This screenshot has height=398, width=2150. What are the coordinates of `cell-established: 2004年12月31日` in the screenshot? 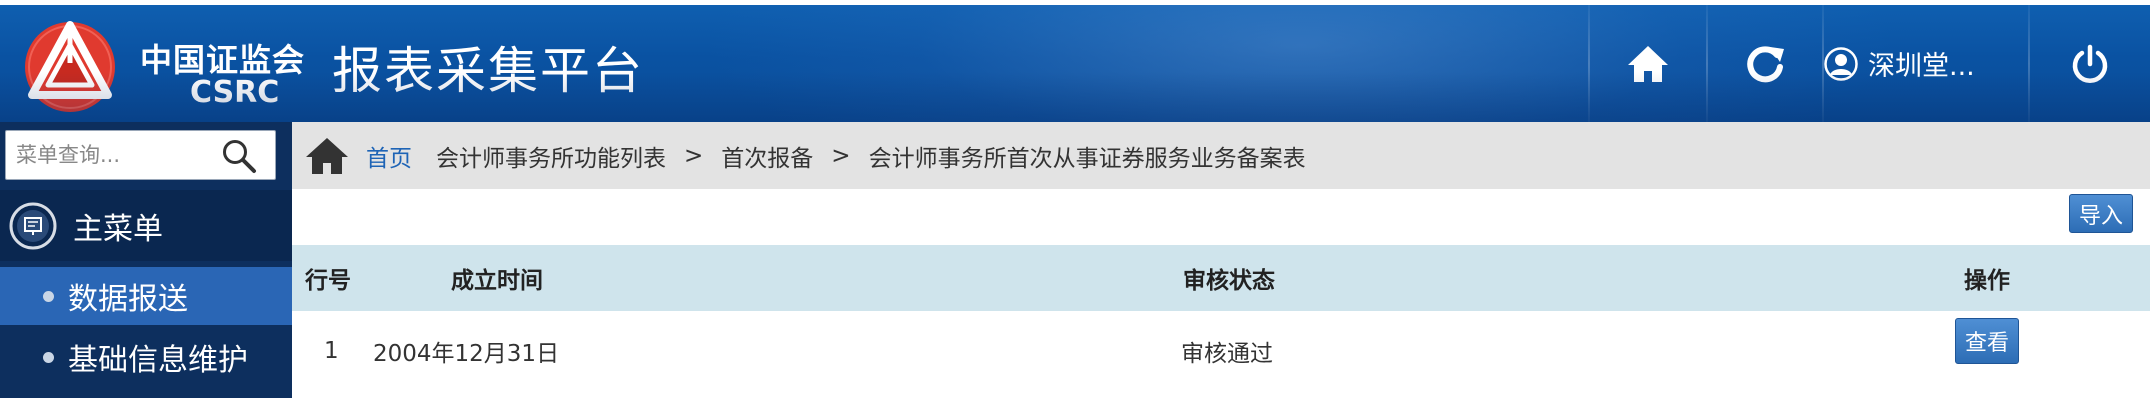 It's located at (466, 354).